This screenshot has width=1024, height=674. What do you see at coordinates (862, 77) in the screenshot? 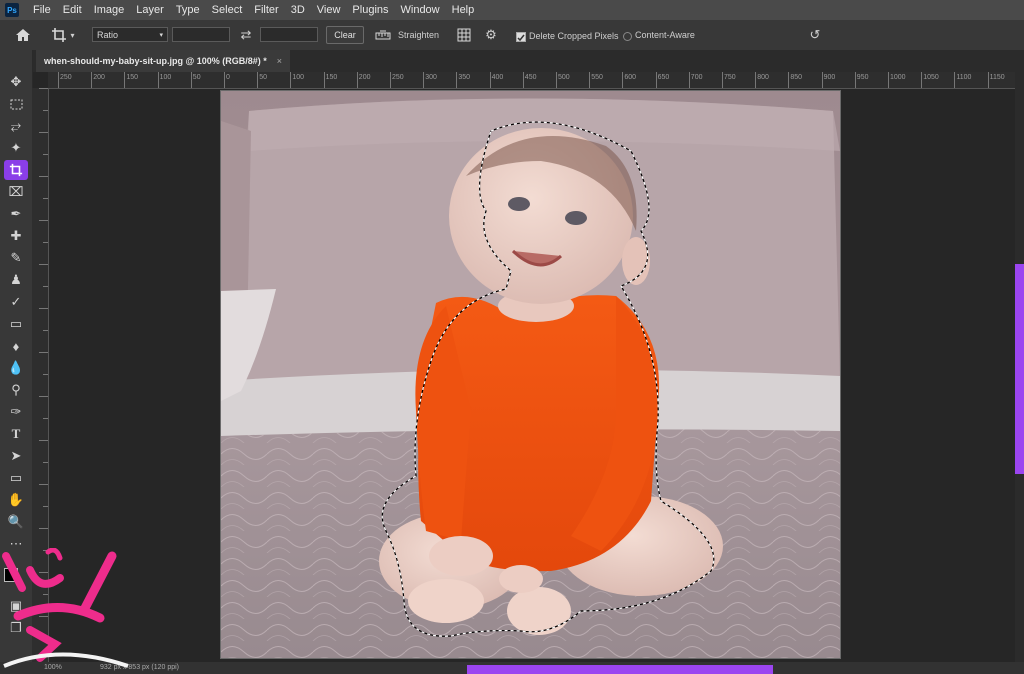
I see `ruler-label: 950` at bounding box center [862, 77].